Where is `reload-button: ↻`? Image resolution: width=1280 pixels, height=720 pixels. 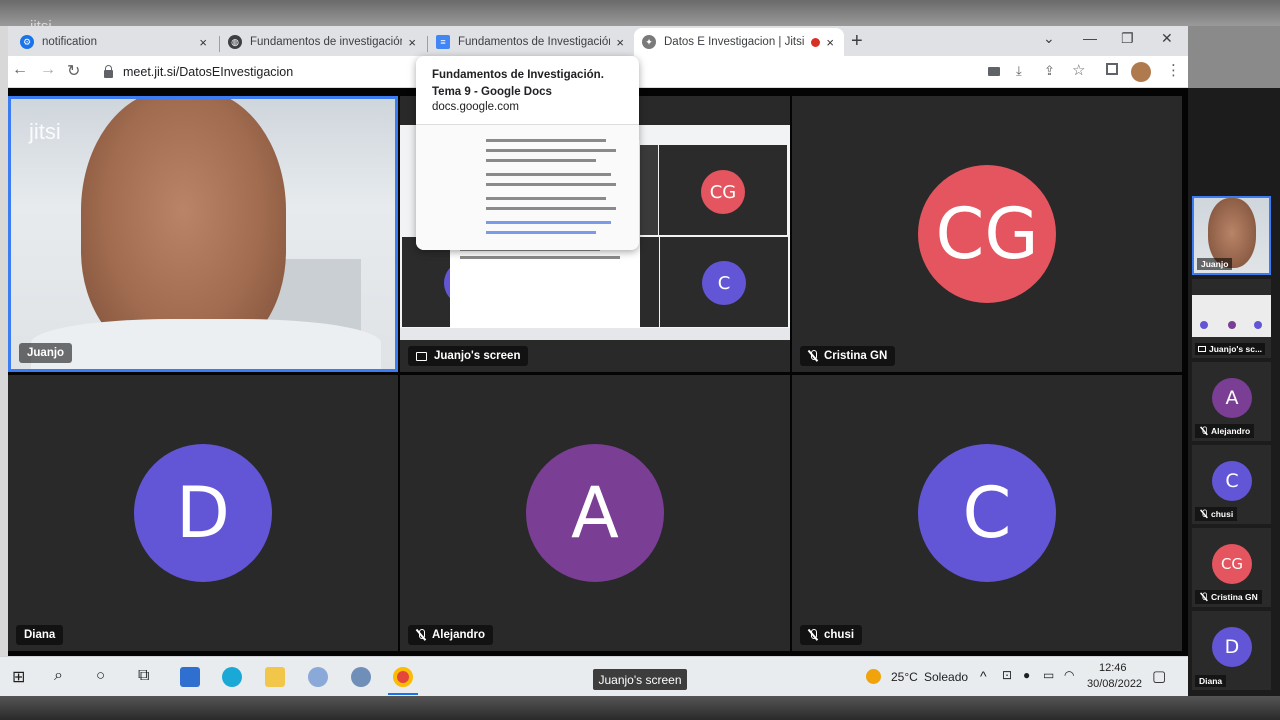
reload-button: ↻ is located at coordinates (73, 71).